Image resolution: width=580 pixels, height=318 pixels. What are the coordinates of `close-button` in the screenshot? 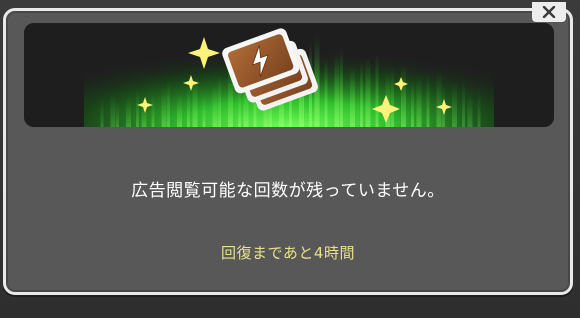 It's located at (549, 12).